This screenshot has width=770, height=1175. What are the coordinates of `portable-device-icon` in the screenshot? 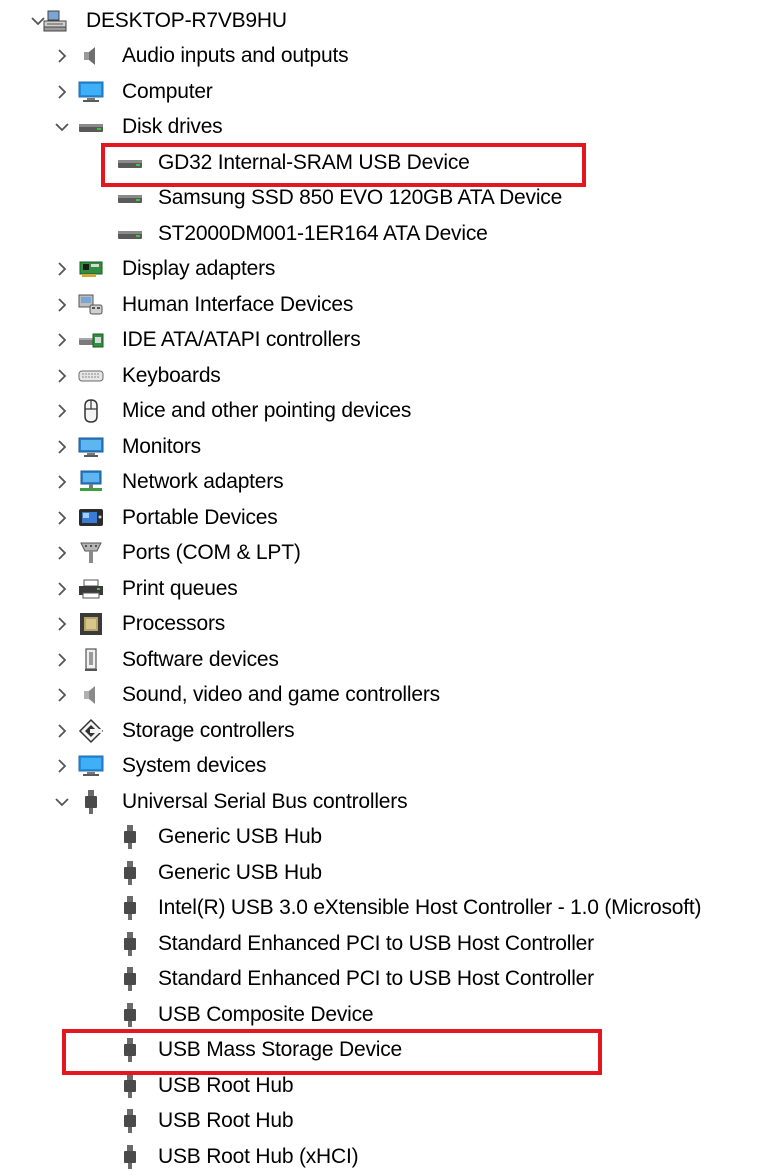 It's located at (91, 518).